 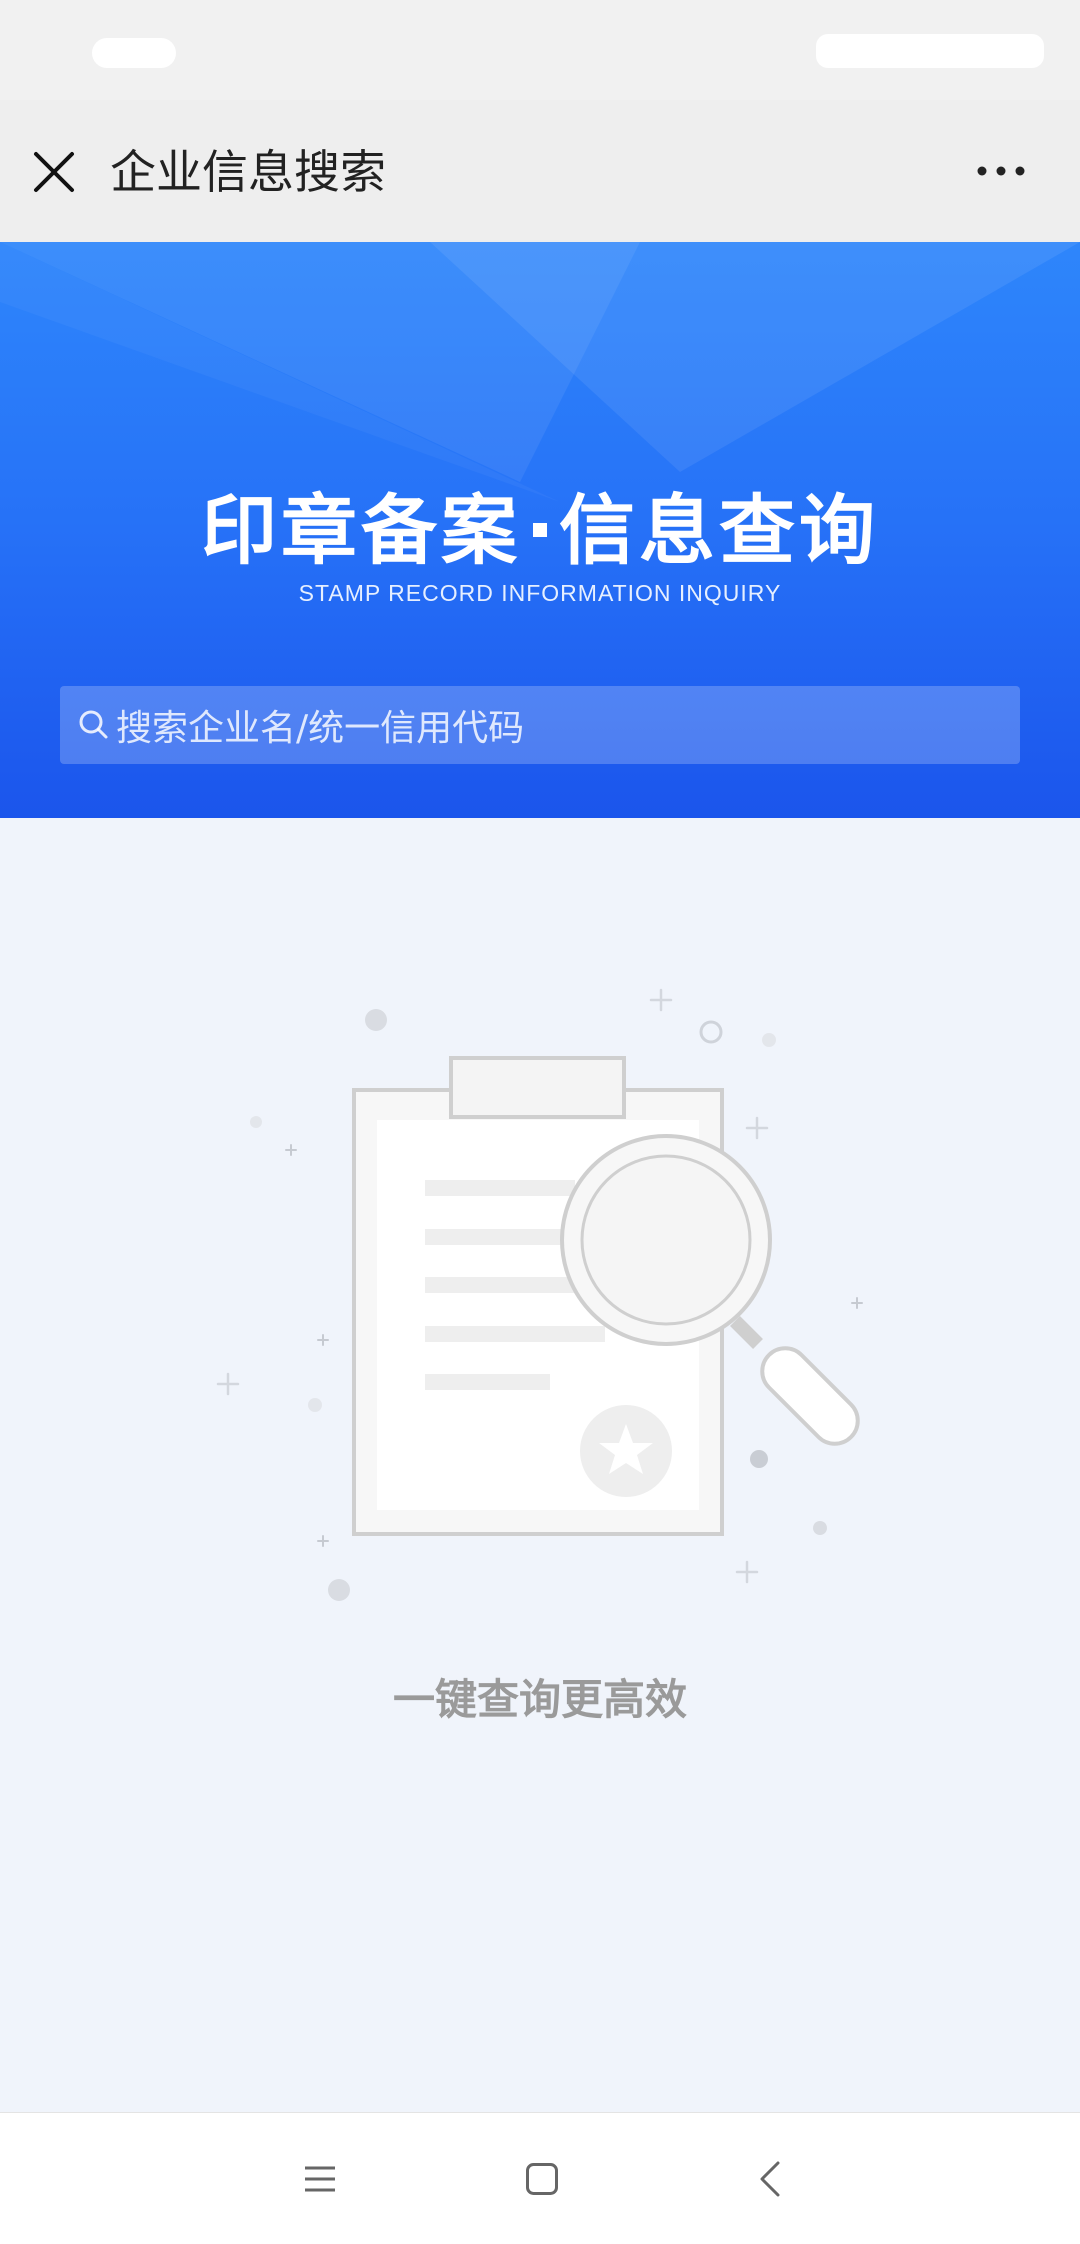 I want to click on back-icon, so click(x=770, y=2179).